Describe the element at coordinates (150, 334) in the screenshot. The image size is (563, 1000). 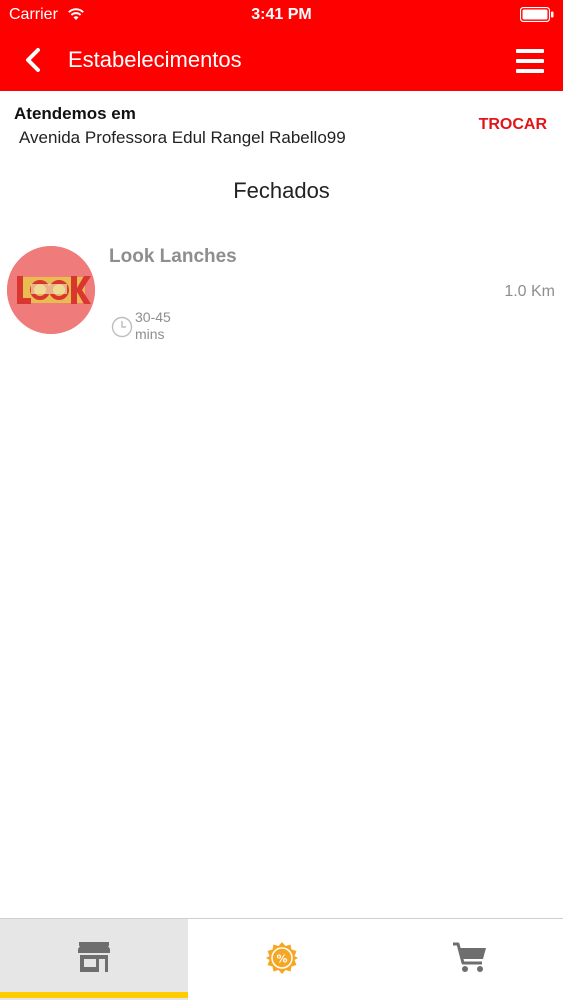
I see `delivery-time-unit: mins` at that location.